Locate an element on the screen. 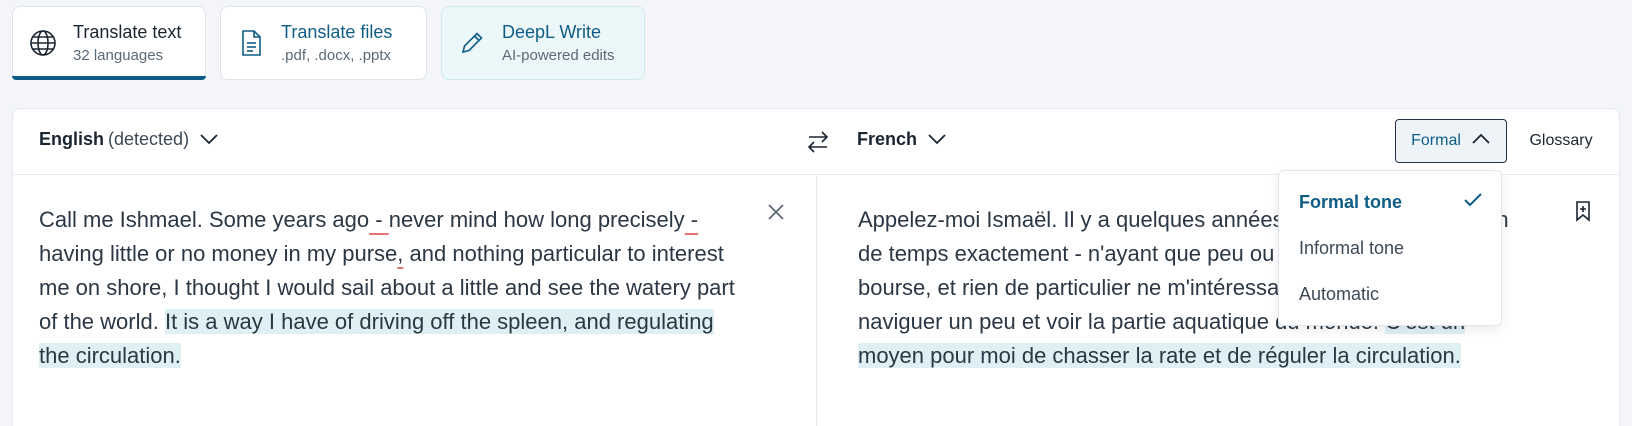  pencil-icon is located at coordinates (472, 43).